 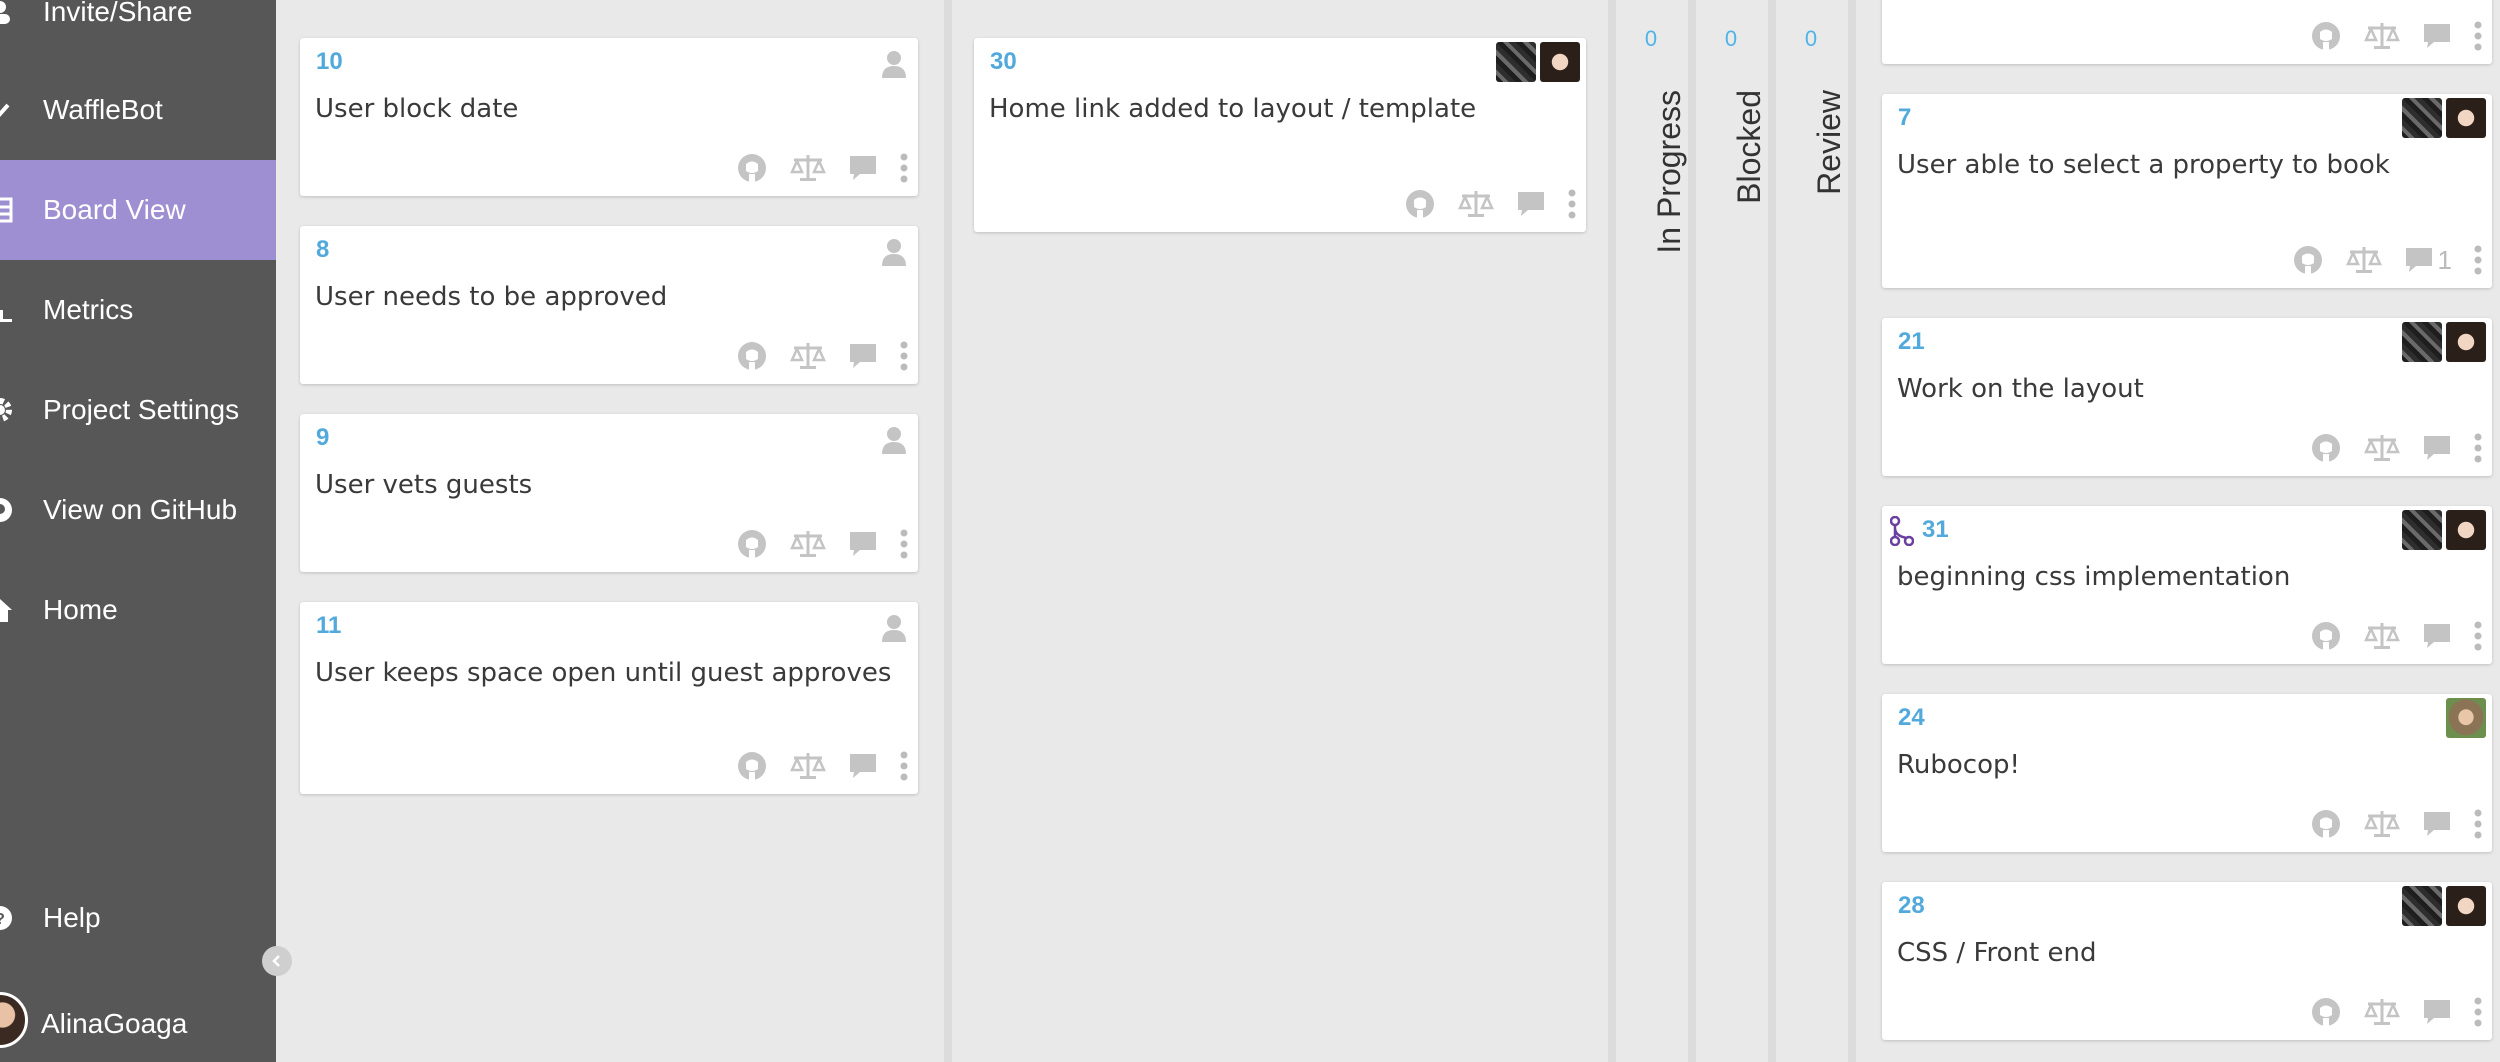 What do you see at coordinates (138, 31) in the screenshot?
I see `sidebar-item-invite-share: Invite/Share` at bounding box center [138, 31].